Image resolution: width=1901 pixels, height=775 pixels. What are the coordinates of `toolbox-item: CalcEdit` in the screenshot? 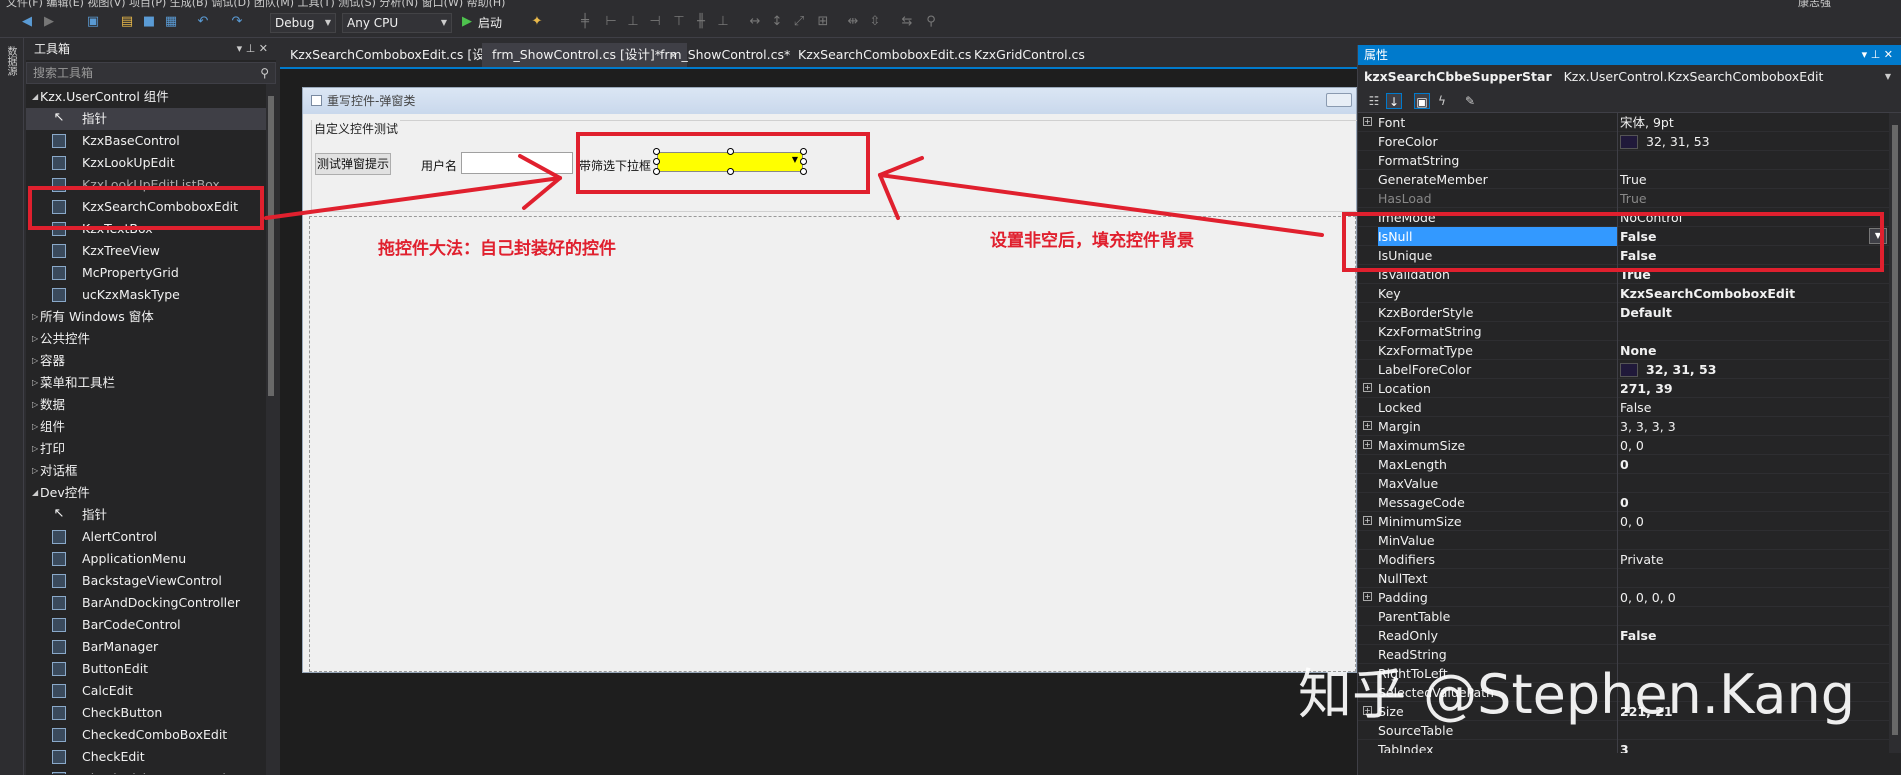 It's located at (151, 691).